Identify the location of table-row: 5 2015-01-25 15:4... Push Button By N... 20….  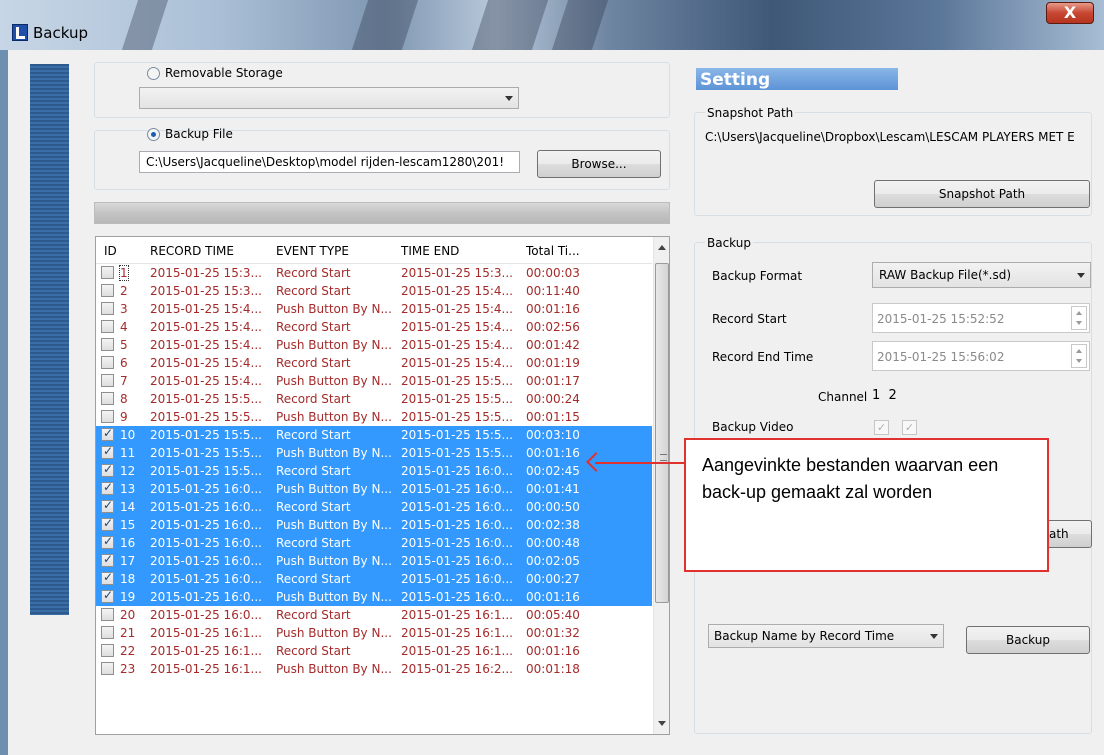
(374, 345).